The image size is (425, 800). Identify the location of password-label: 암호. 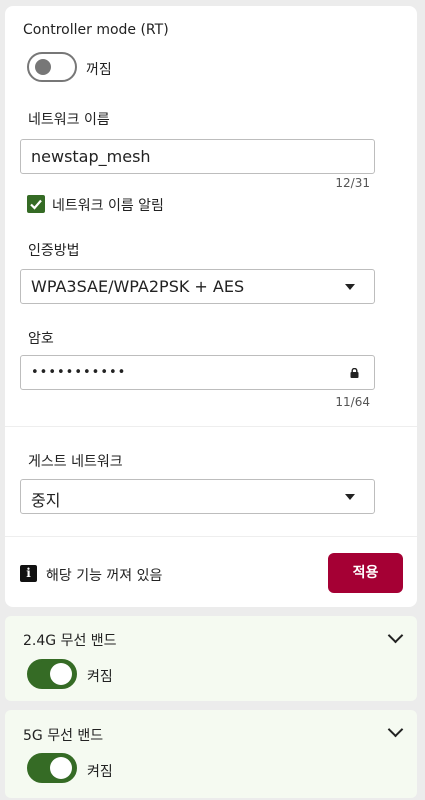
(41, 339).